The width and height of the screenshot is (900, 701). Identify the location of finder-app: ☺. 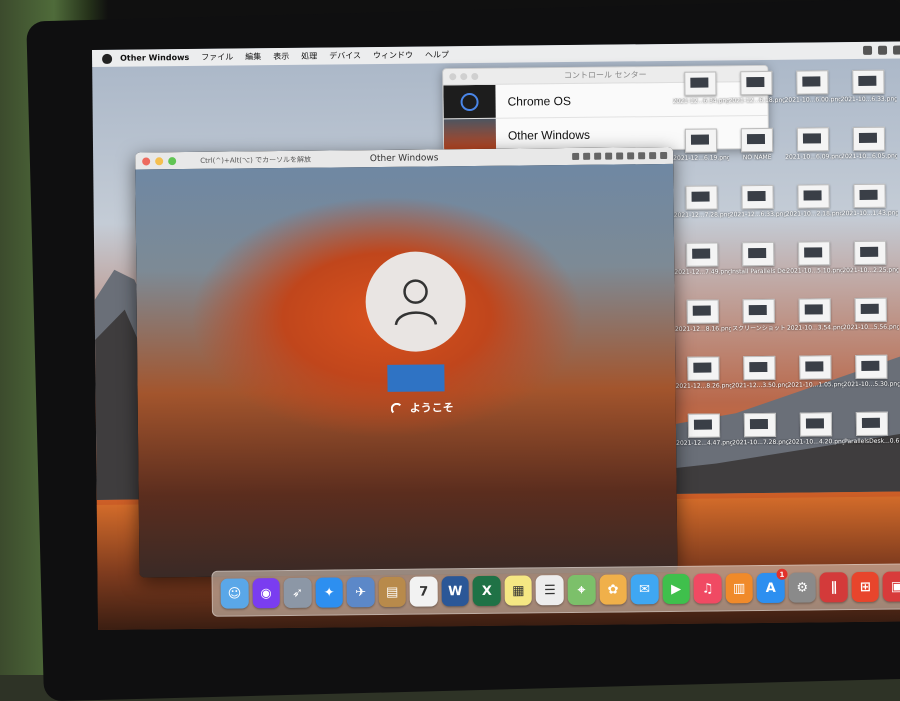
(234, 593).